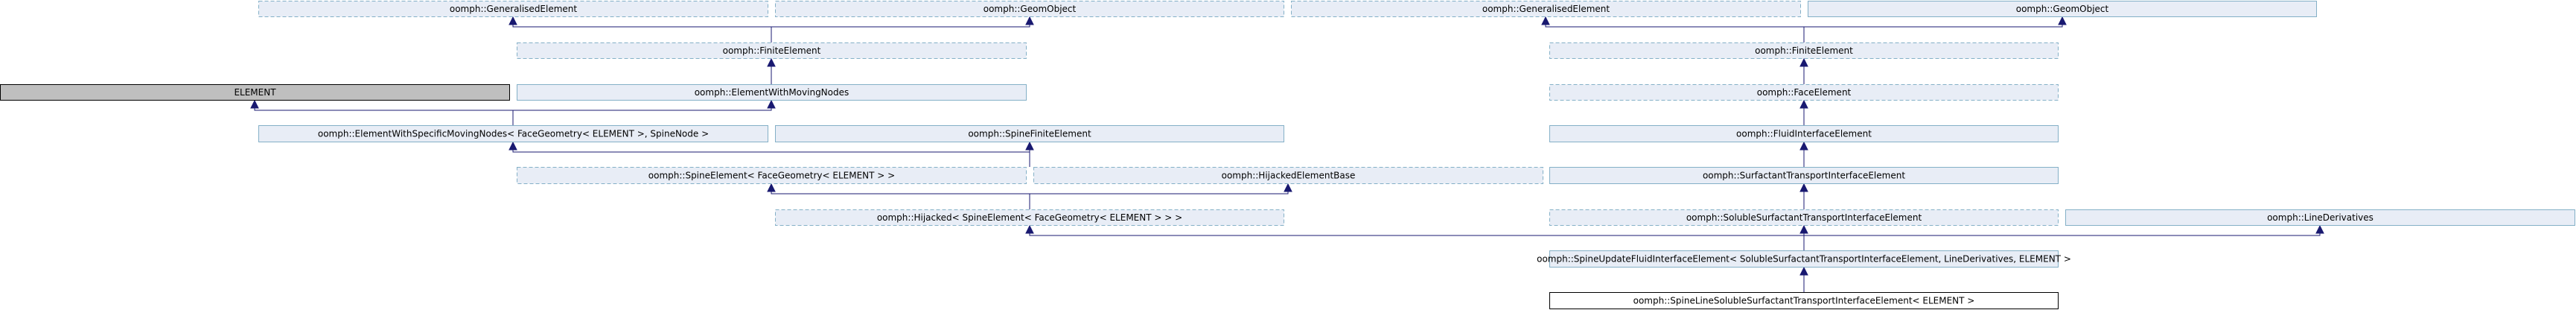 This screenshot has height=310, width=2576. I want to click on class-node-finite-2: oomph::FiniteElement, so click(1804, 50).